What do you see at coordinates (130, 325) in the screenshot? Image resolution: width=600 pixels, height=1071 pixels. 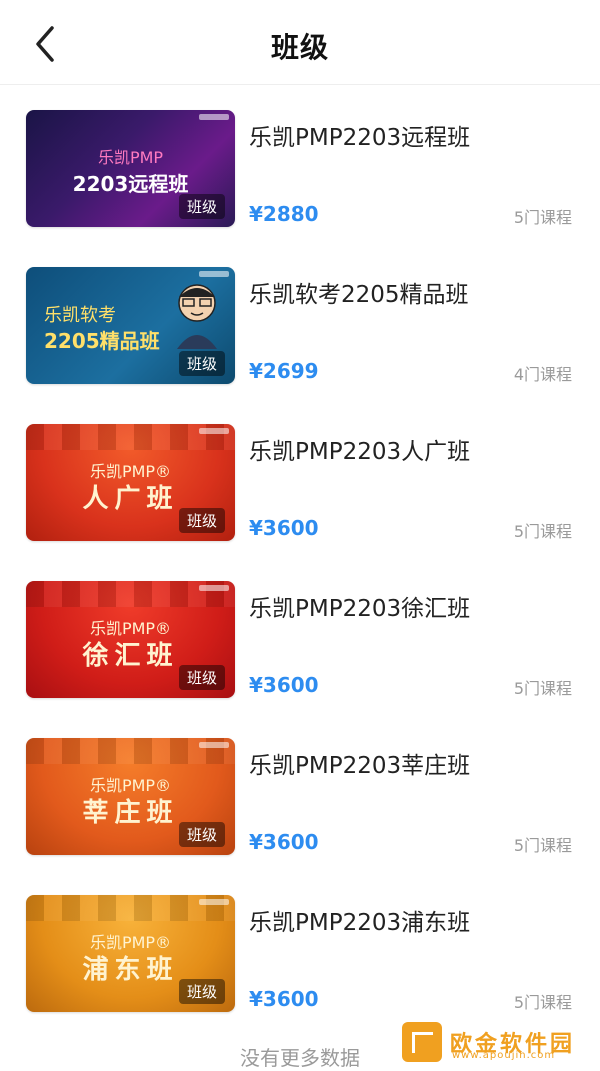 I see `course-thumbnail: 乐凯软考 2205精品班 班级` at bounding box center [130, 325].